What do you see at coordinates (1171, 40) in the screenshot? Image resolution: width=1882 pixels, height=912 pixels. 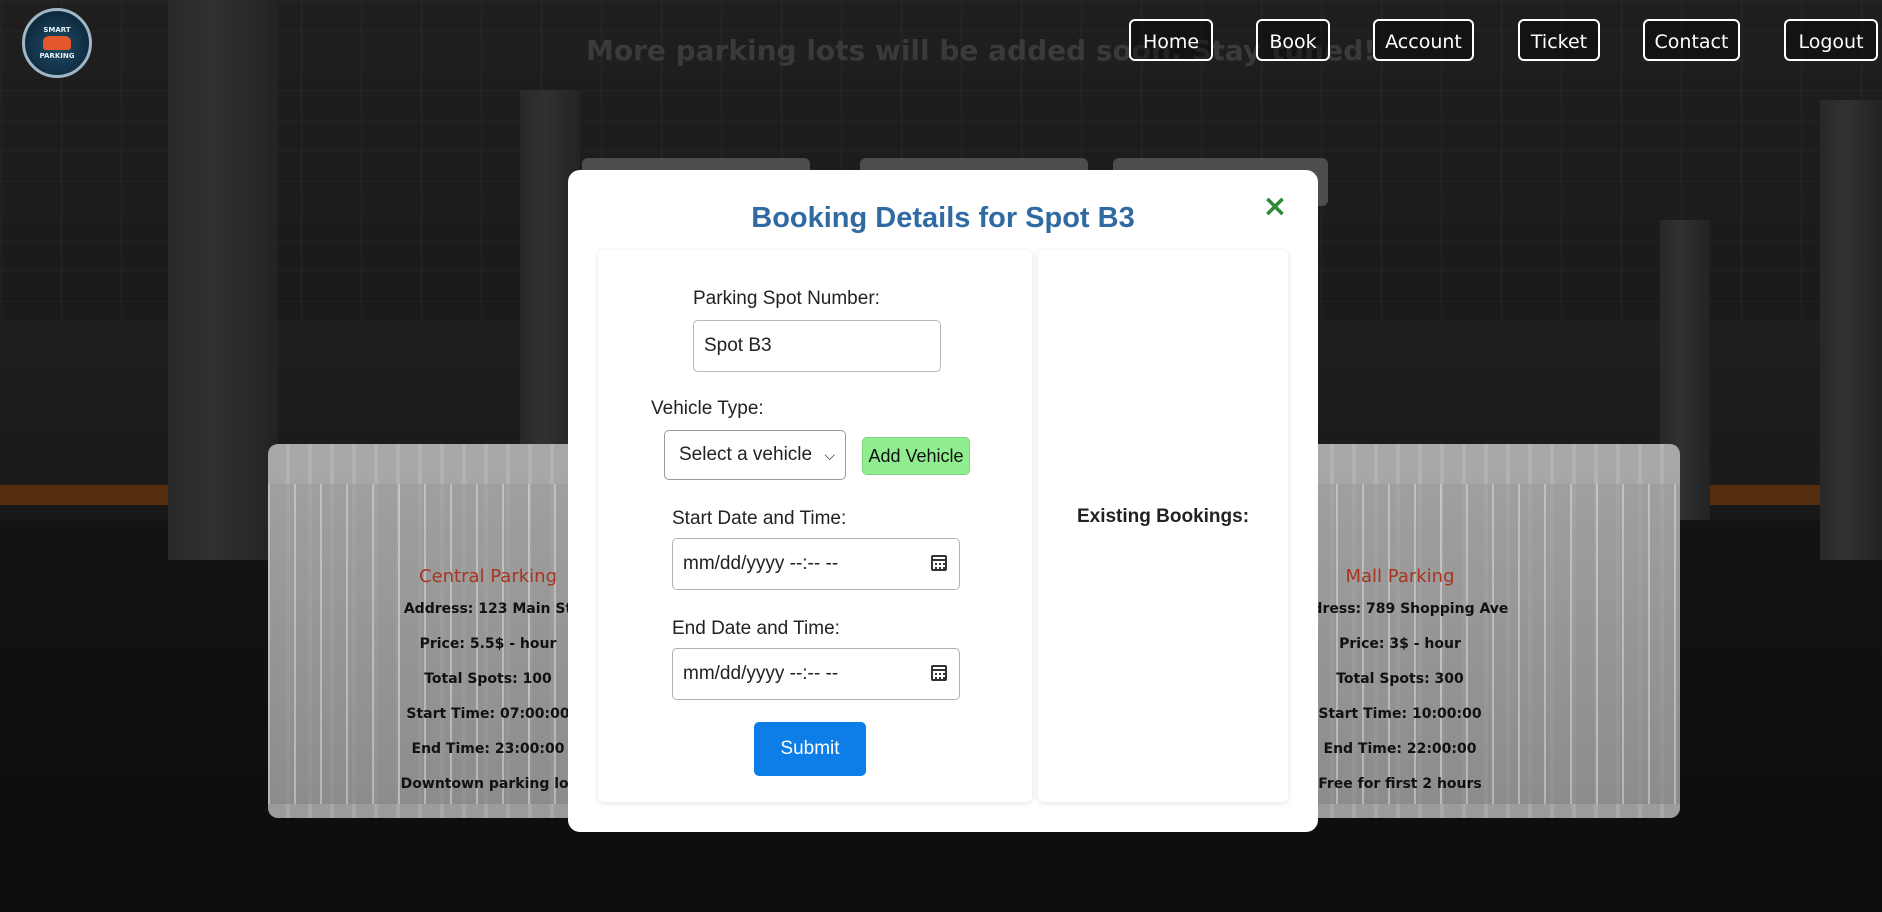 I see `nav-home-button: Home` at bounding box center [1171, 40].